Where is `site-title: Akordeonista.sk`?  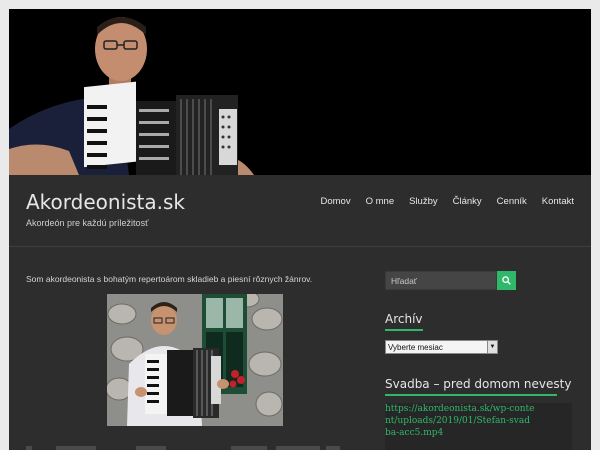
site-title: Akordeonista.sk is located at coordinates (105, 202).